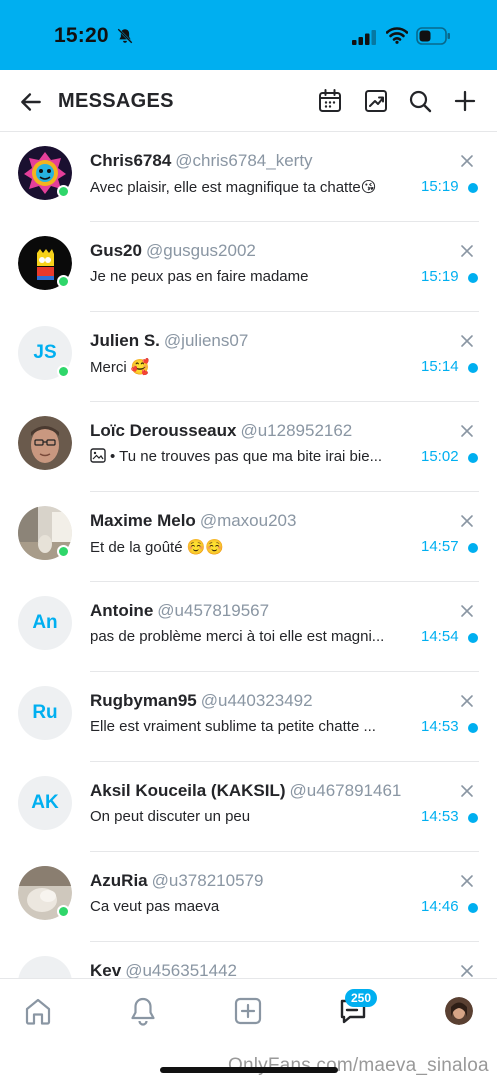 The image size is (497, 1080). I want to click on signal-icon, so click(364, 37).